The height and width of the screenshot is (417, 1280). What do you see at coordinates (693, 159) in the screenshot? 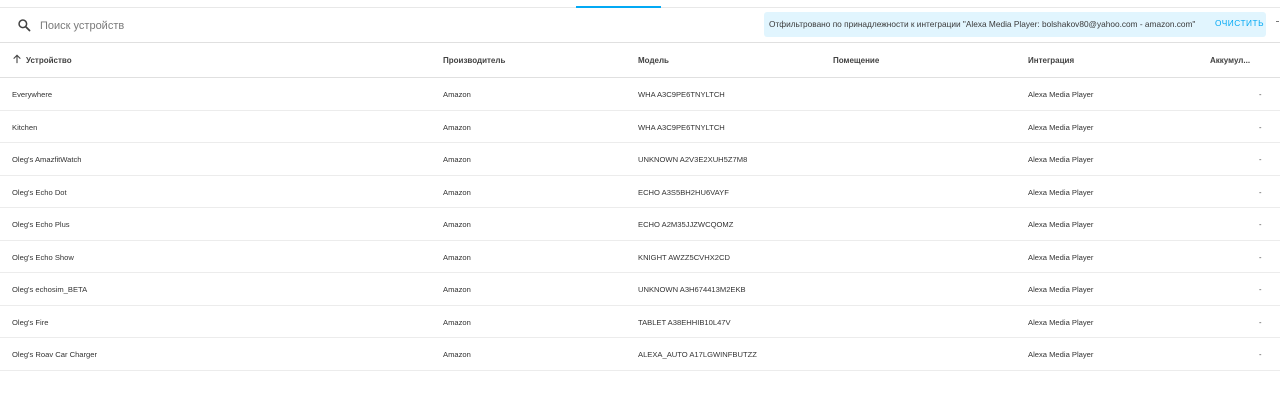
I see `cell-model: UNKNOWN A2V3E2XUH5Z7M8` at bounding box center [693, 159].